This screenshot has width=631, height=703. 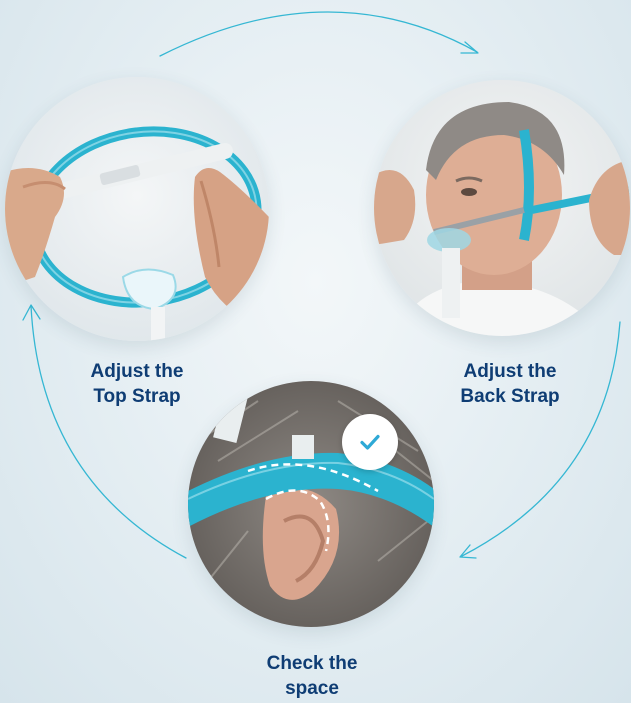 I want to click on check-badge, so click(x=370, y=442).